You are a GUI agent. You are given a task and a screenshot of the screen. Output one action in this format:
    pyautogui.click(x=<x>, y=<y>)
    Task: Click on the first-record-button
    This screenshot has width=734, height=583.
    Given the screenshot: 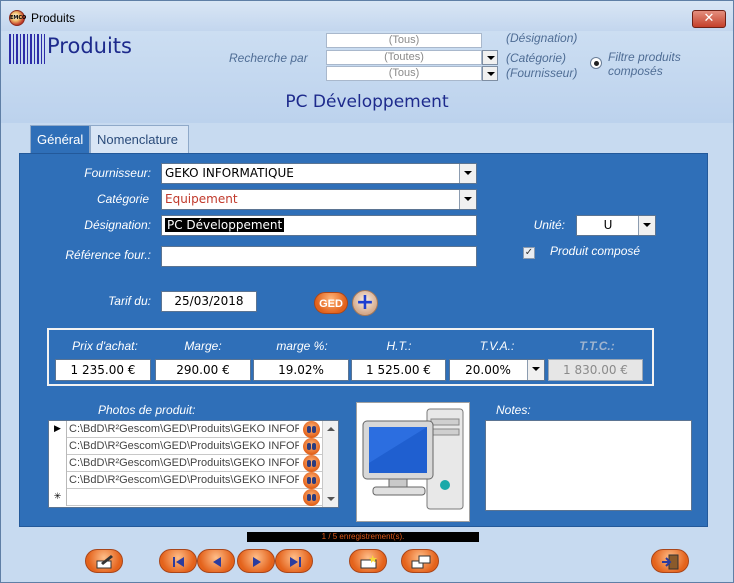 What is the action you would take?
    pyautogui.click(x=178, y=561)
    